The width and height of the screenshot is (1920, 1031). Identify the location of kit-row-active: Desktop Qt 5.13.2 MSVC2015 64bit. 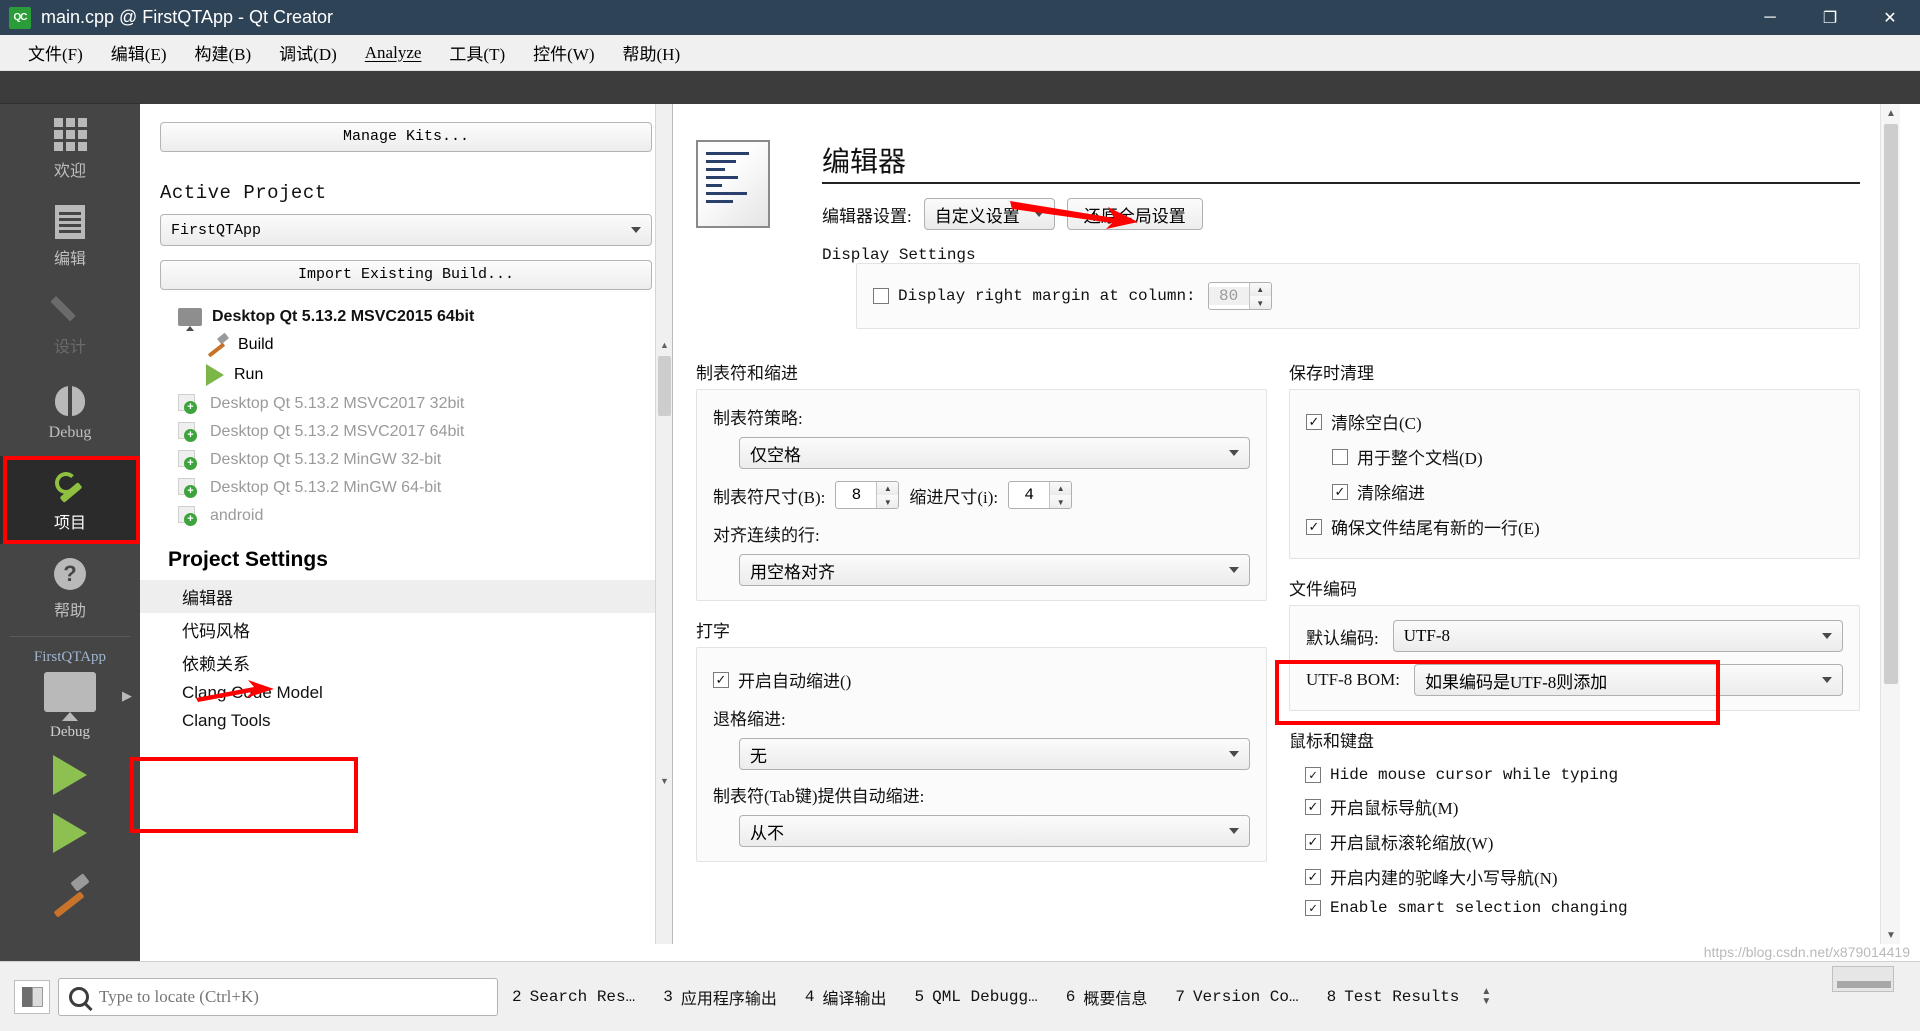
(406, 317).